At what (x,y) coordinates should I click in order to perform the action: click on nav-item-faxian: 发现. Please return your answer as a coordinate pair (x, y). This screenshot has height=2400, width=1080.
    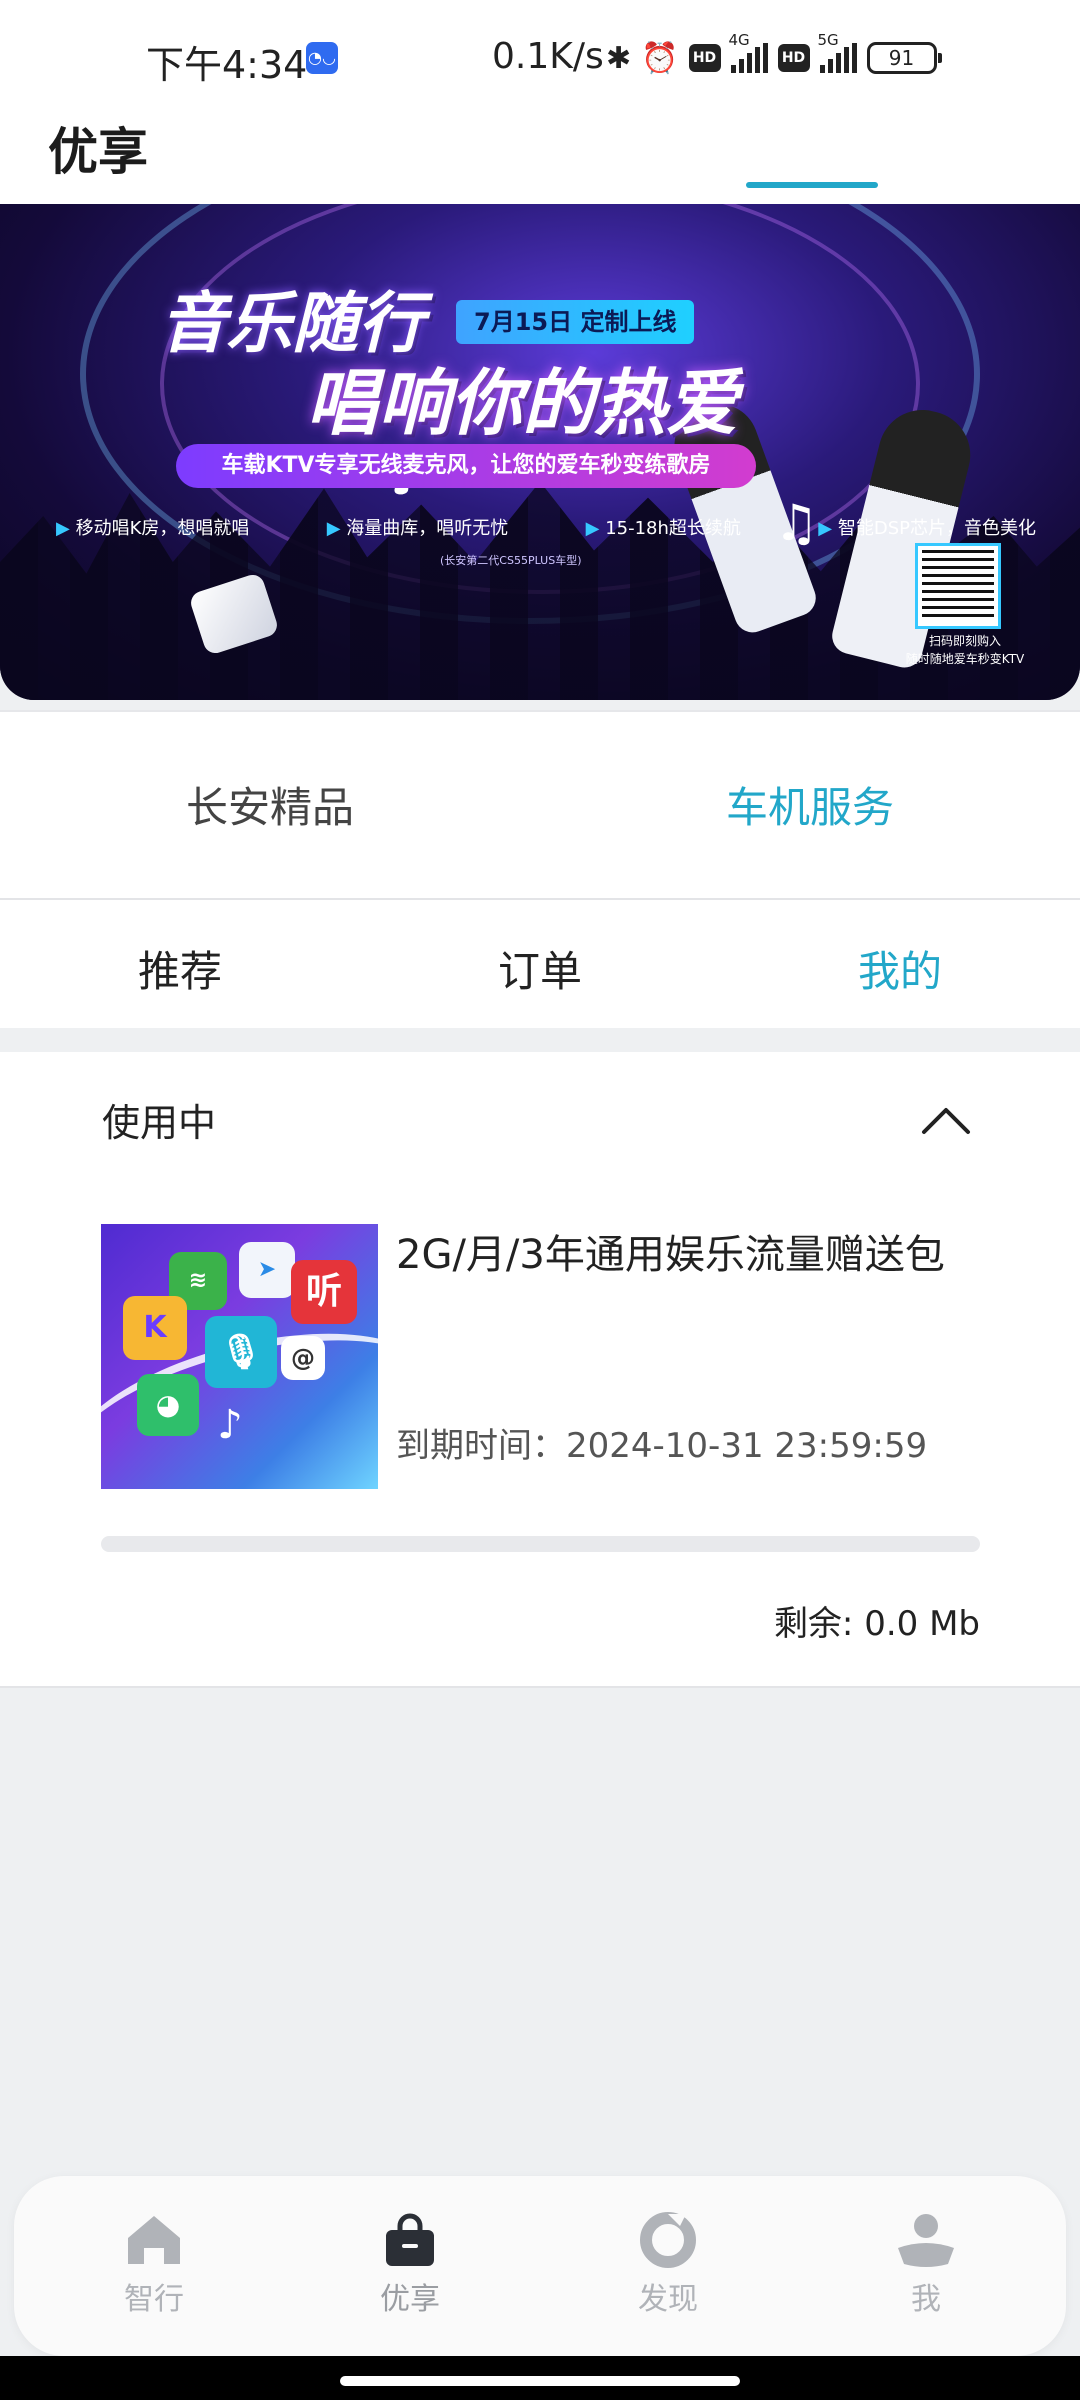
    Looking at the image, I should click on (668, 2264).